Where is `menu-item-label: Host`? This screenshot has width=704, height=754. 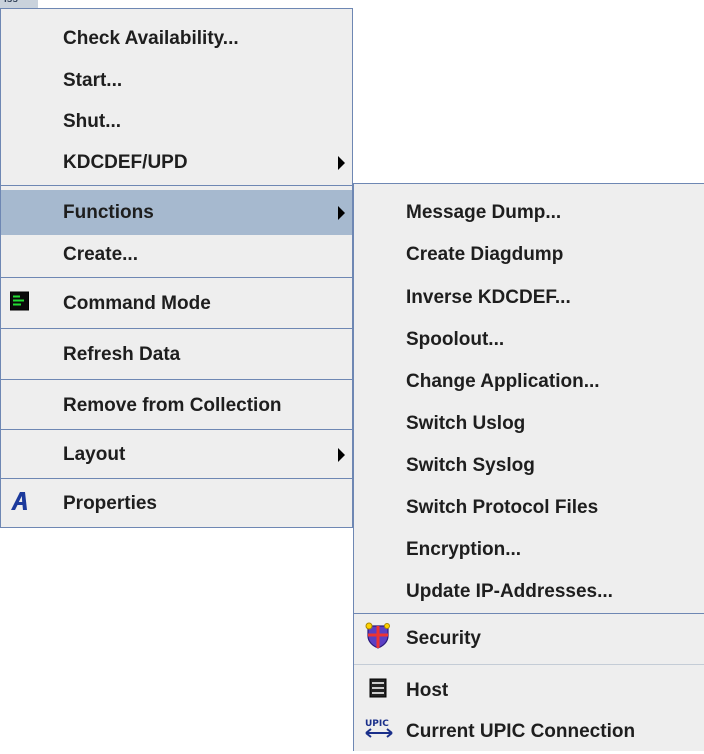 menu-item-label: Host is located at coordinates (427, 690).